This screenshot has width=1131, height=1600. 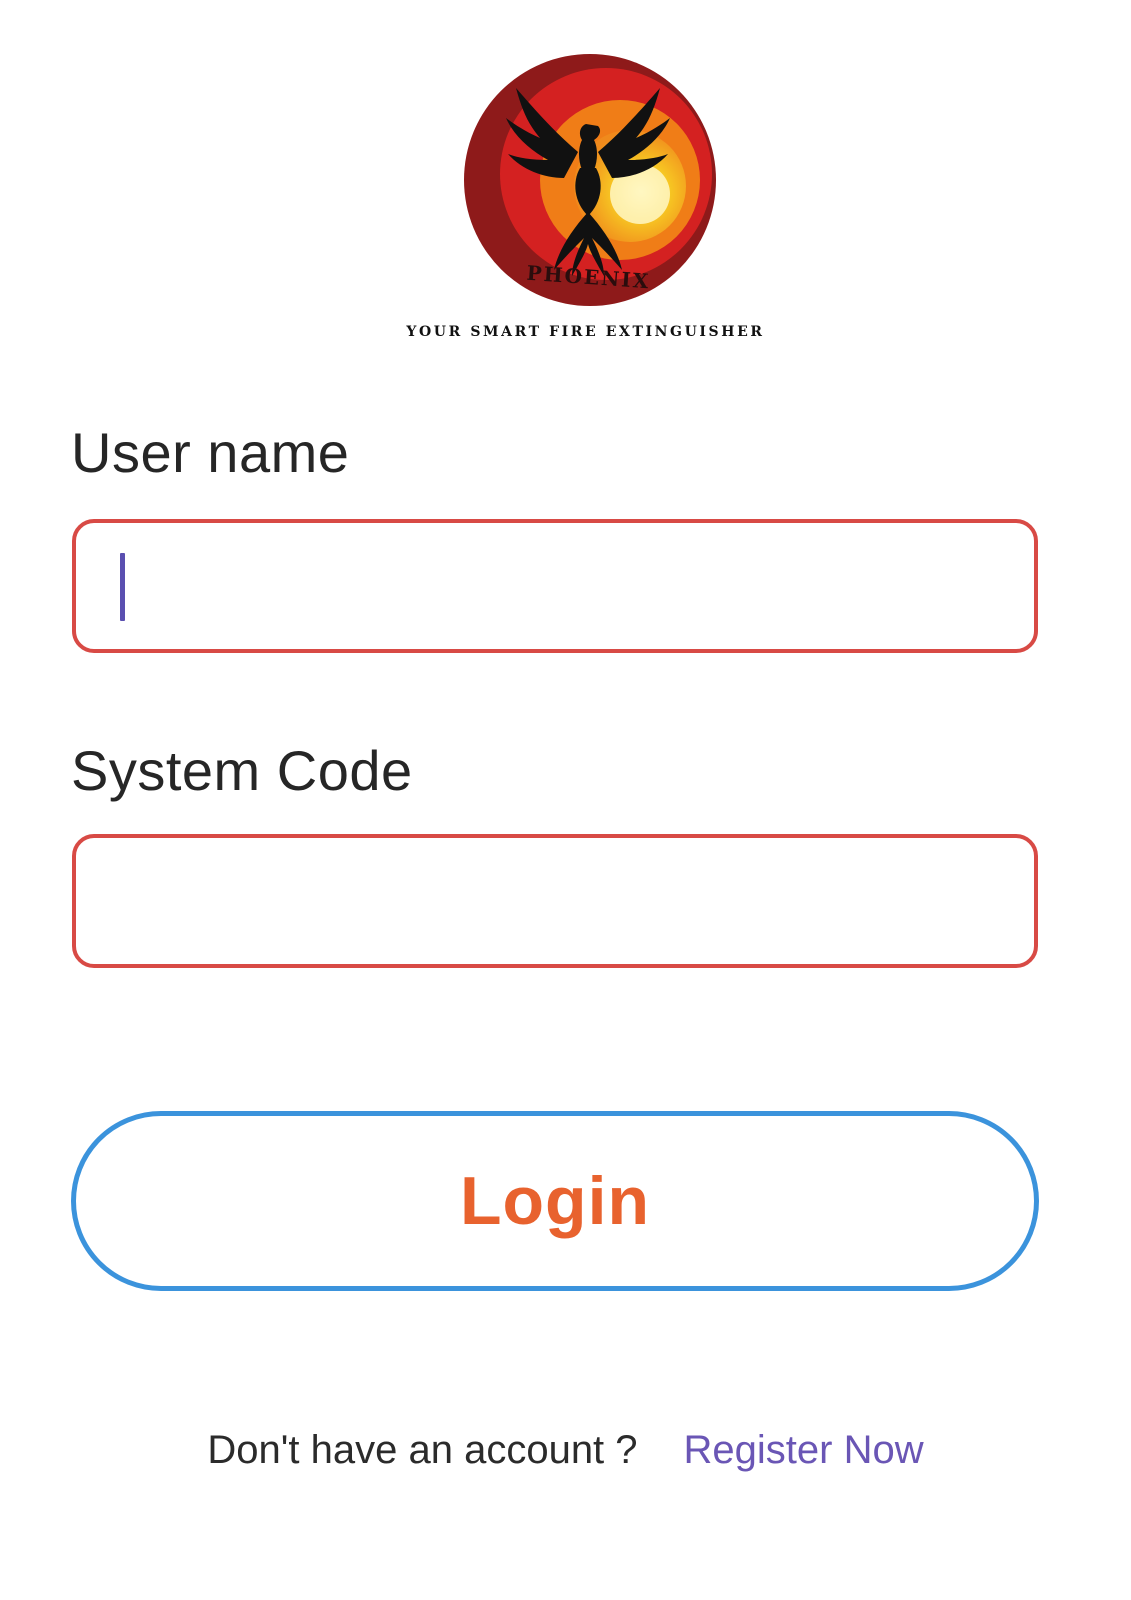 I want to click on username-input, so click(x=555, y=586).